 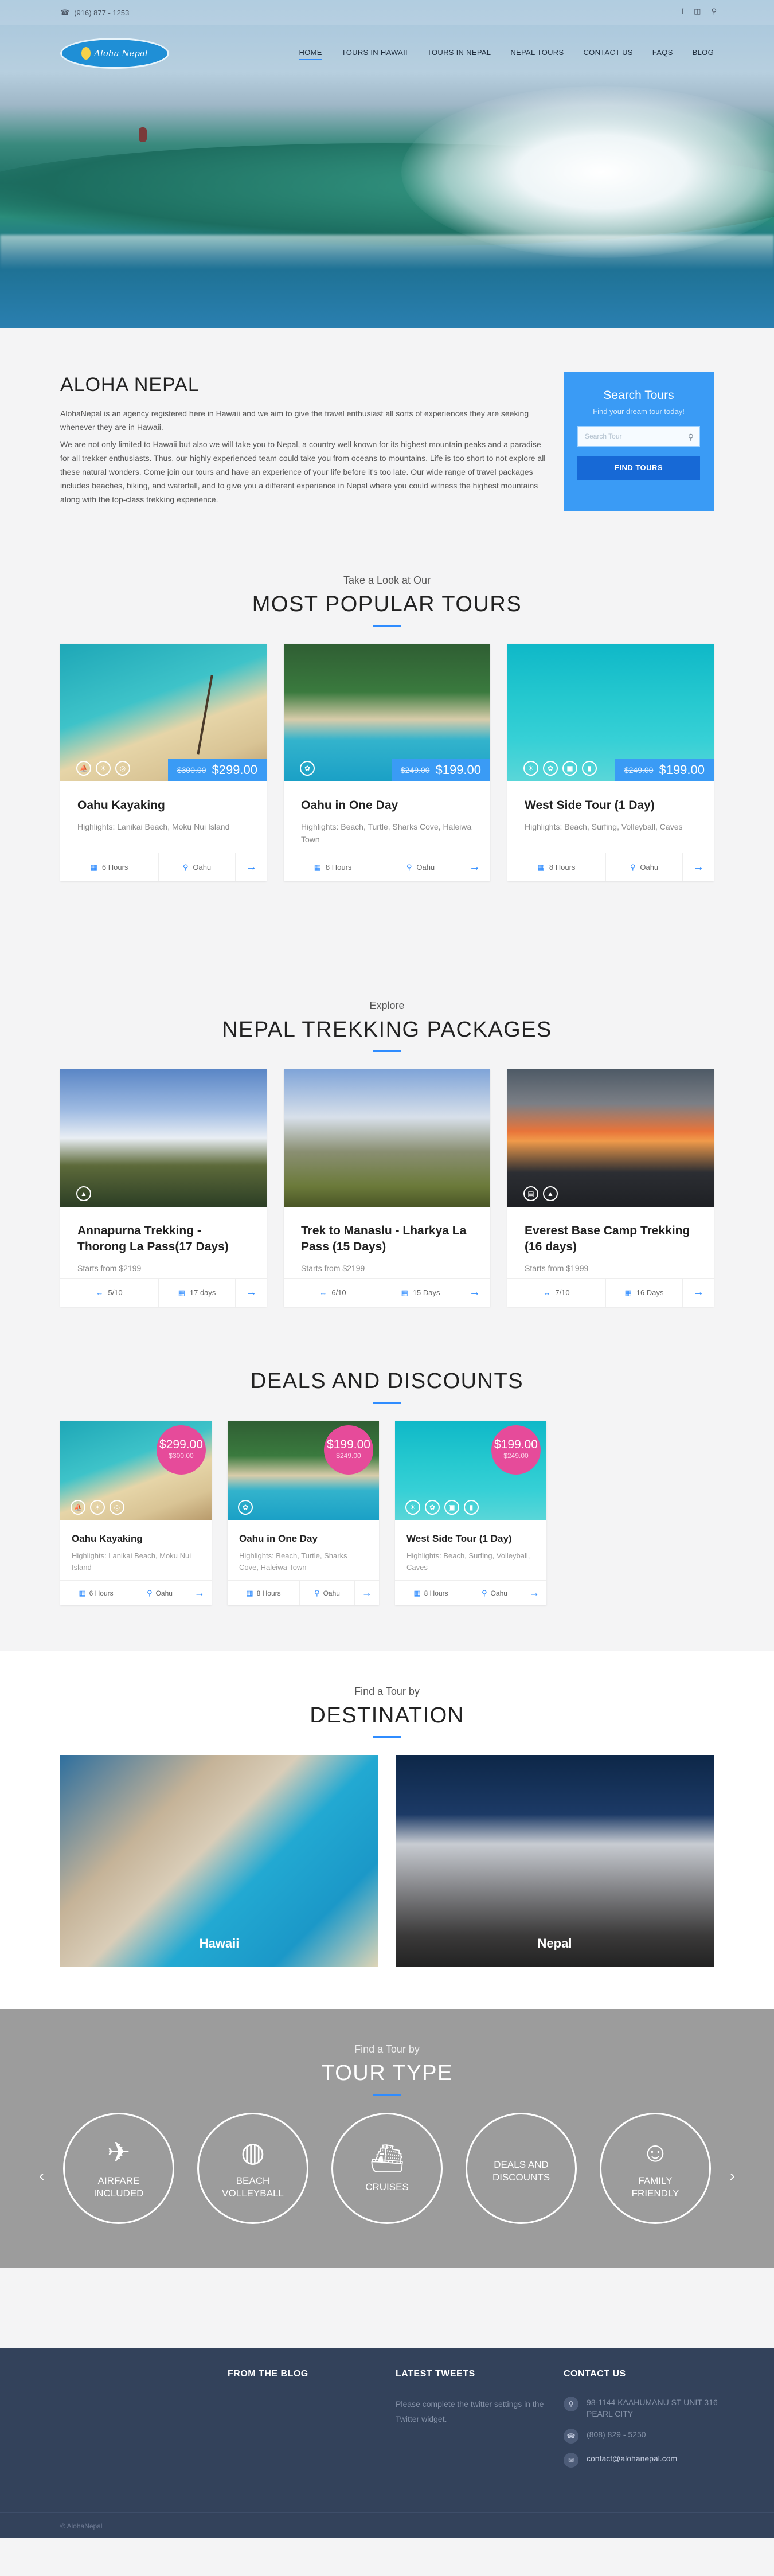 I want to click on tour-image: ⛵ ☀ ◎ $300.00 $299.00, so click(x=164, y=713).